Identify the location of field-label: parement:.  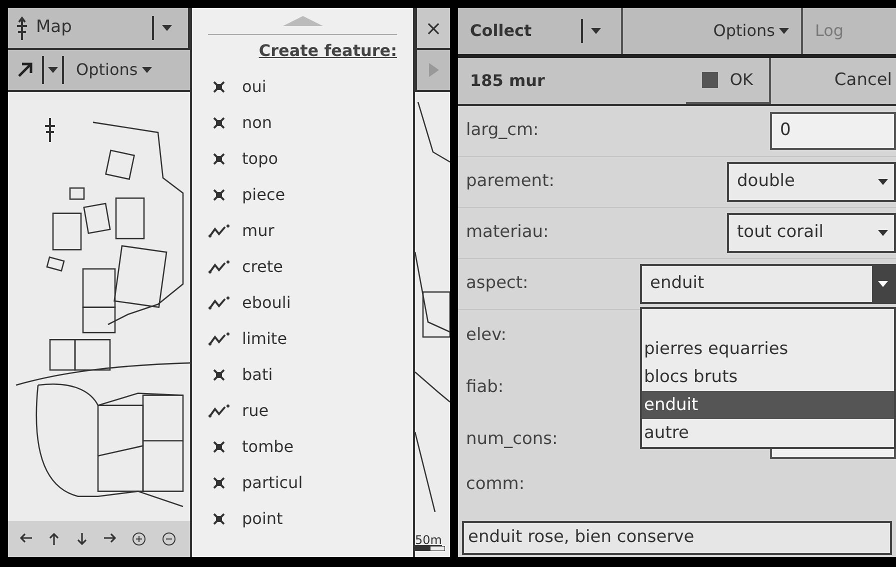
(510, 182).